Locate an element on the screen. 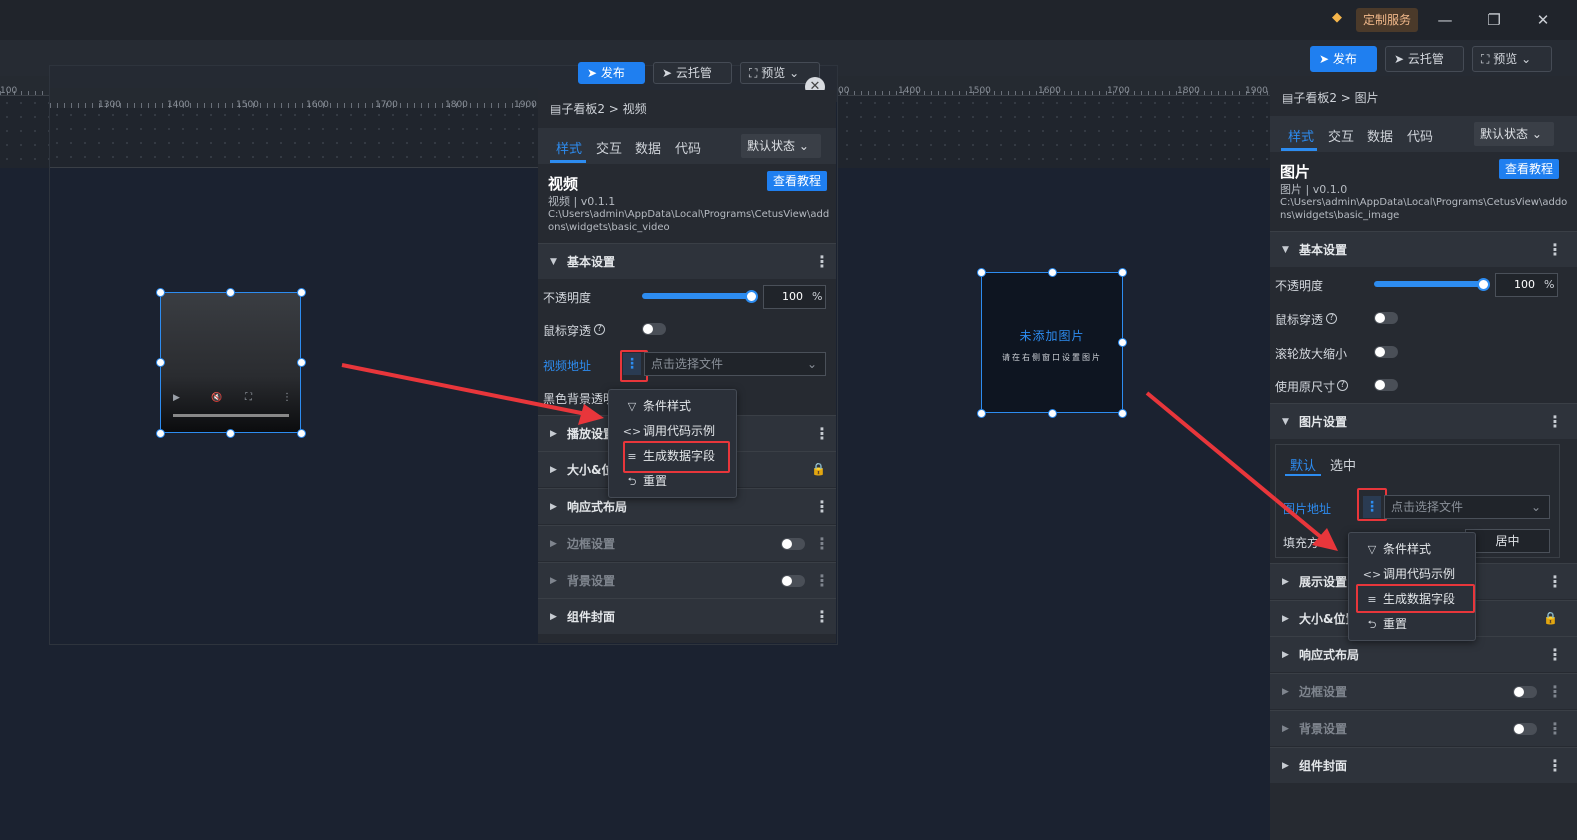 This screenshot has height=840, width=1577. video-widget: ▶ 🔇 ⛶ ⋮ is located at coordinates (230, 362).